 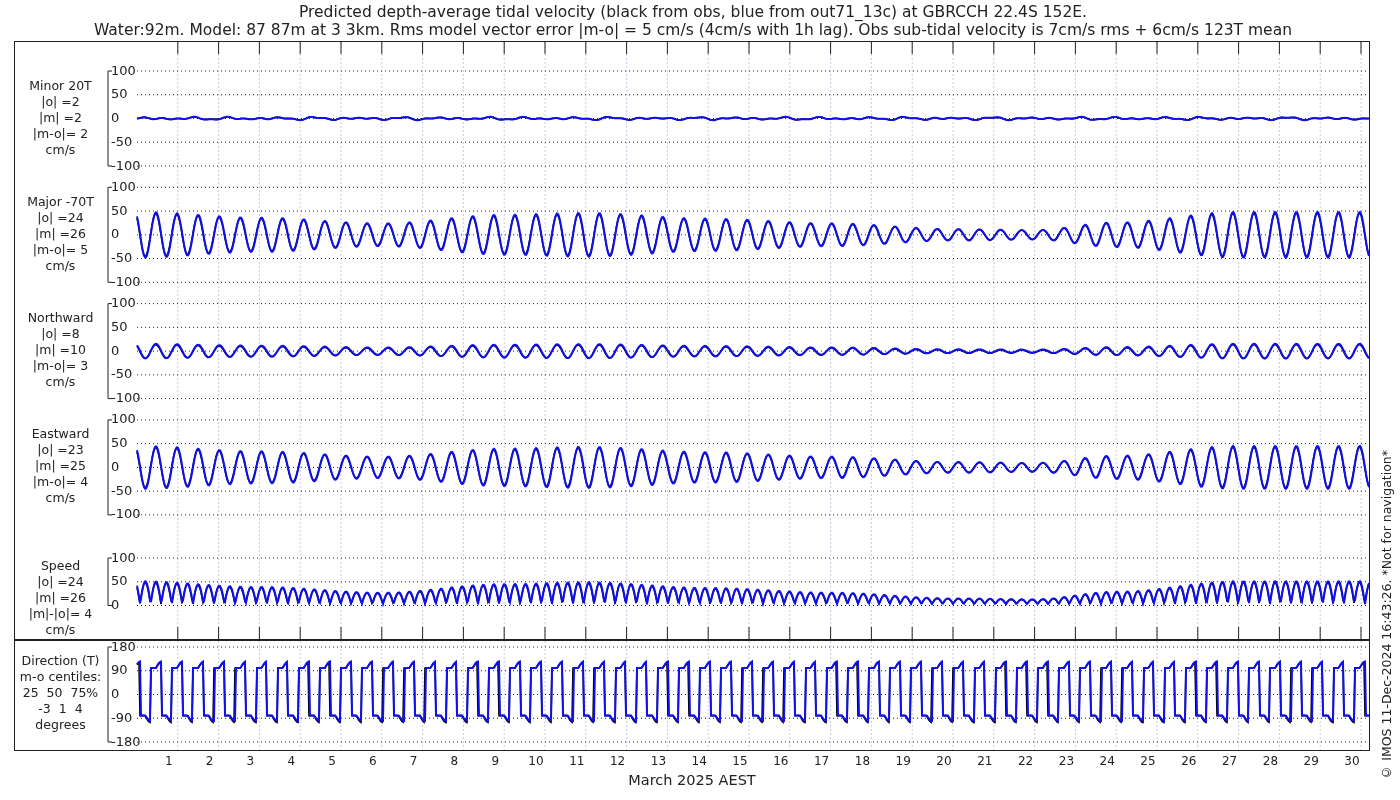 I want to click on day-label: 14, so click(x=699, y=761).